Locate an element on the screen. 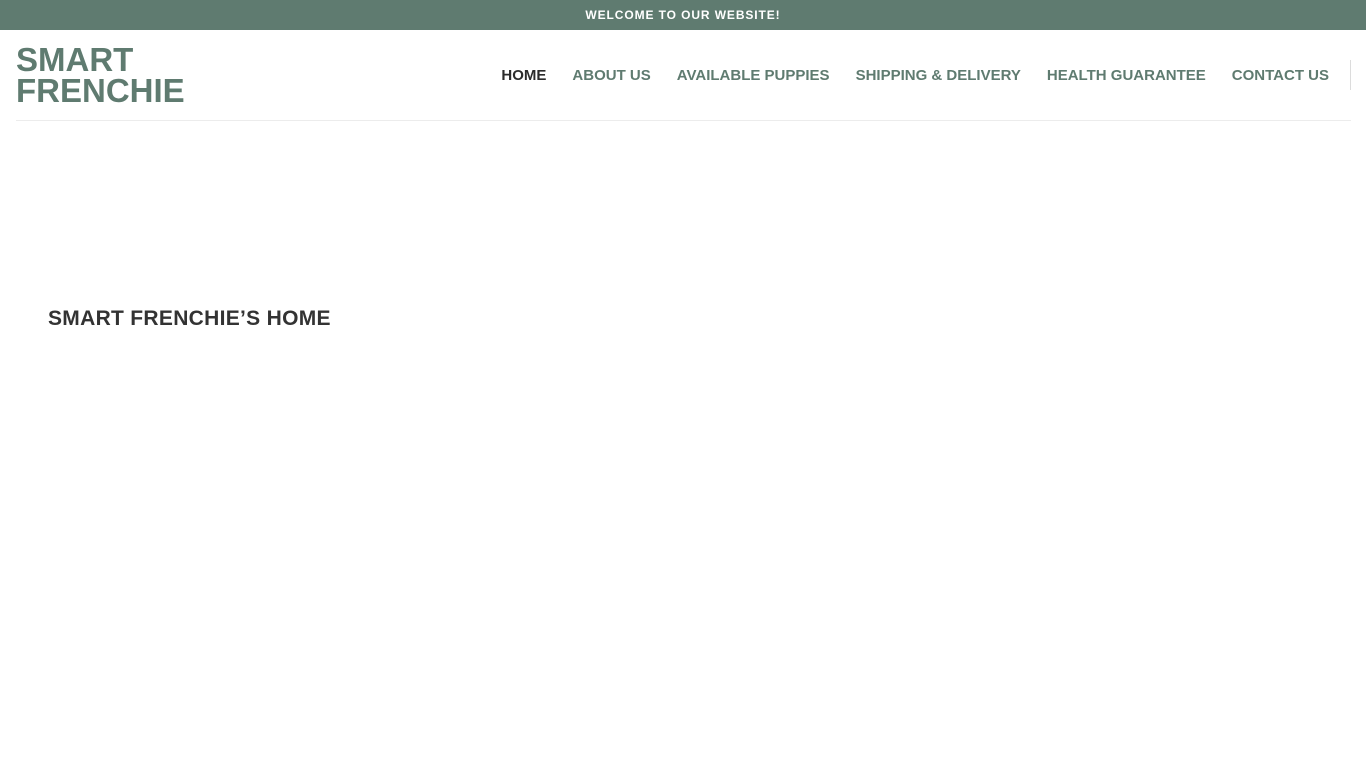  nav-item-health-guarantee: HEALTH GUARANTEE is located at coordinates (1126, 75).